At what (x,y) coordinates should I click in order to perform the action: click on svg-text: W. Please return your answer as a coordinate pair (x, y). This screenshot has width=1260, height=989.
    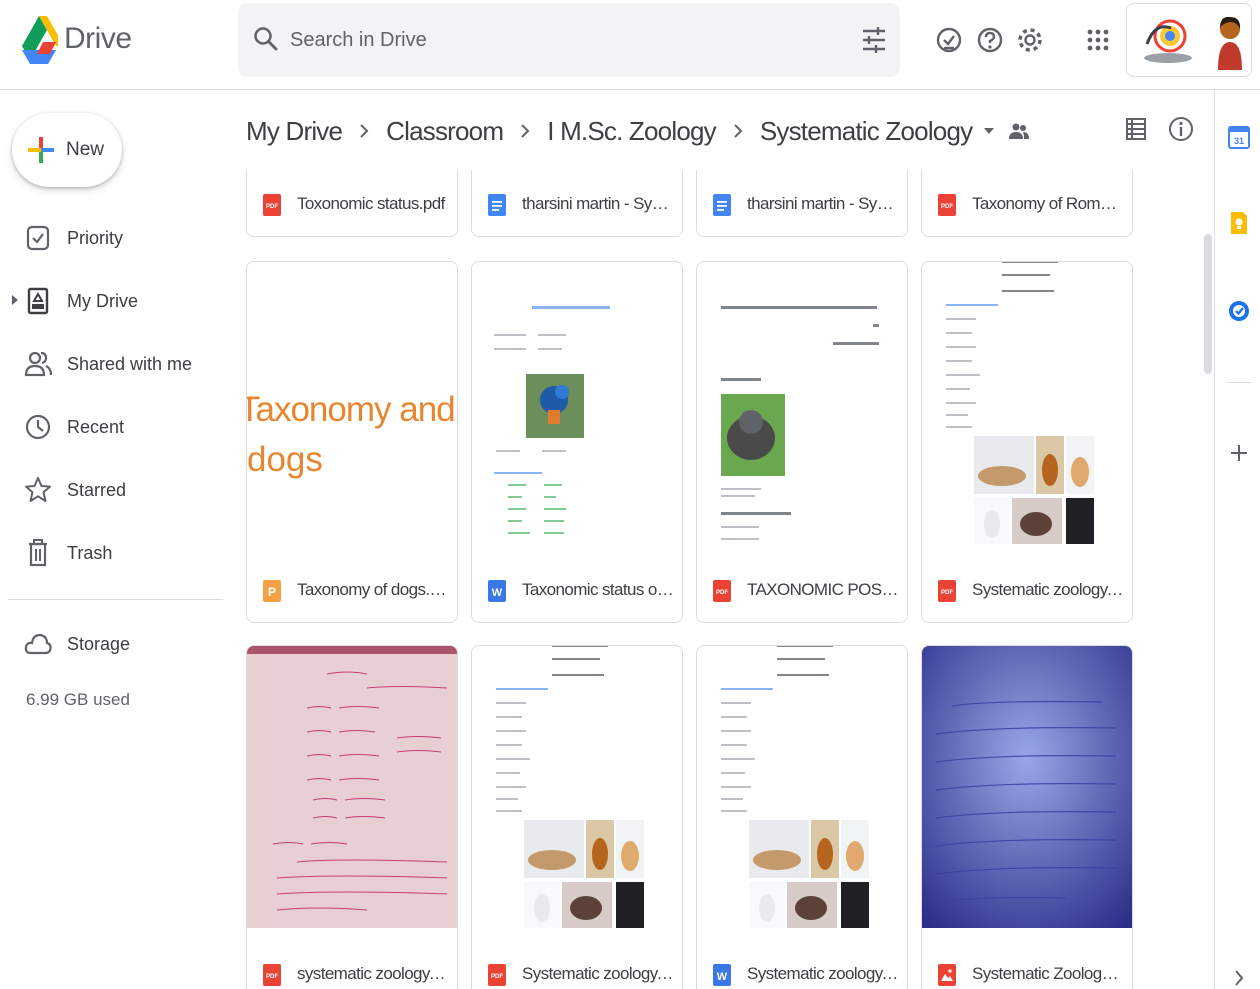
    Looking at the image, I should click on (722, 977).